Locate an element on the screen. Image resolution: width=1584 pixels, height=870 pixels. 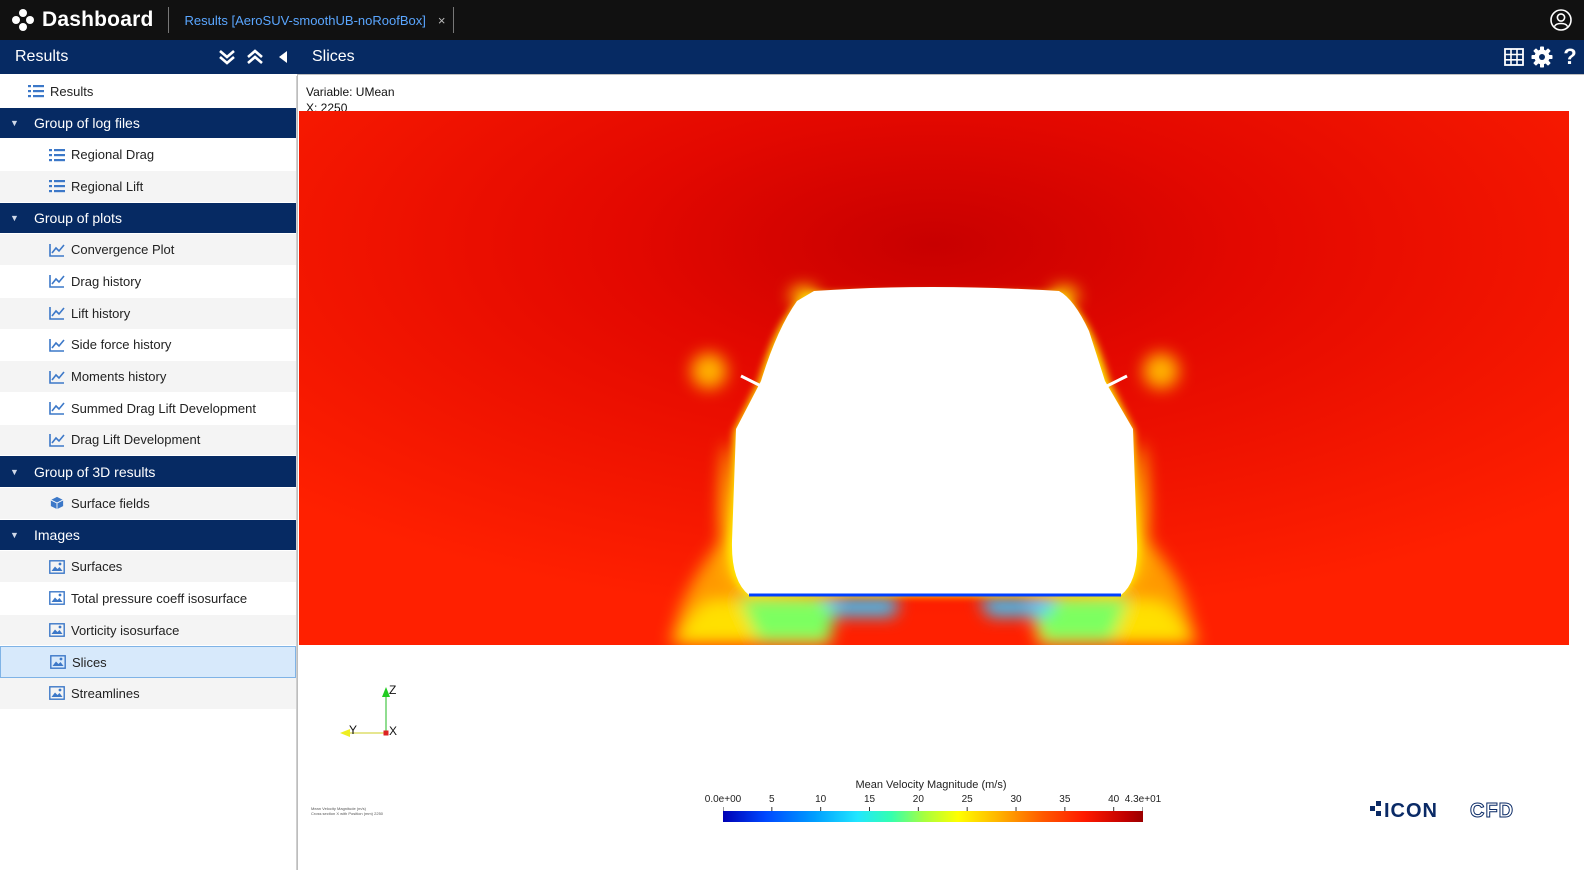
account-icon is located at coordinates (1561, 20).